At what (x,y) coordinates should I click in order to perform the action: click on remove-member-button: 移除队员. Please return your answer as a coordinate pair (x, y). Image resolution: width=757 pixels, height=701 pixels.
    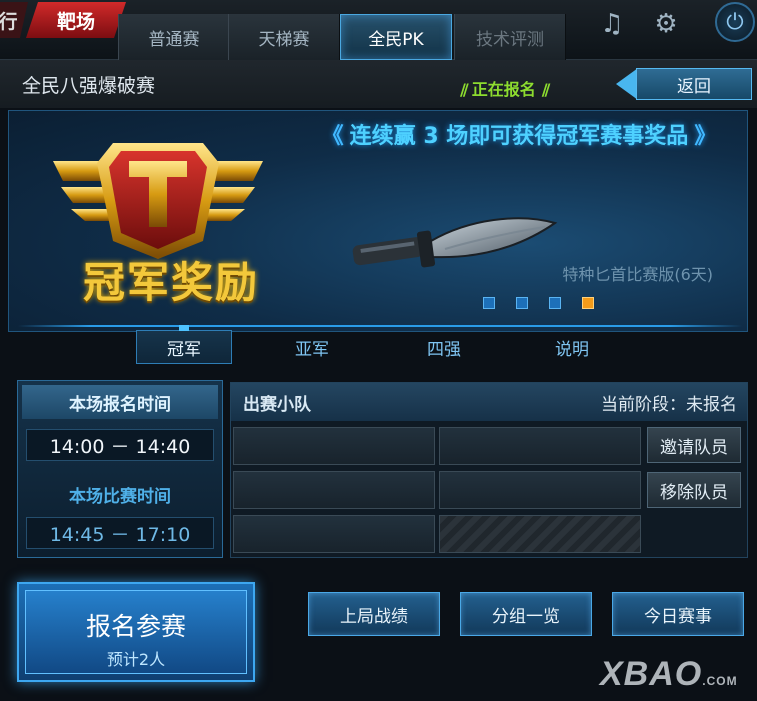
    Looking at the image, I should click on (694, 490).